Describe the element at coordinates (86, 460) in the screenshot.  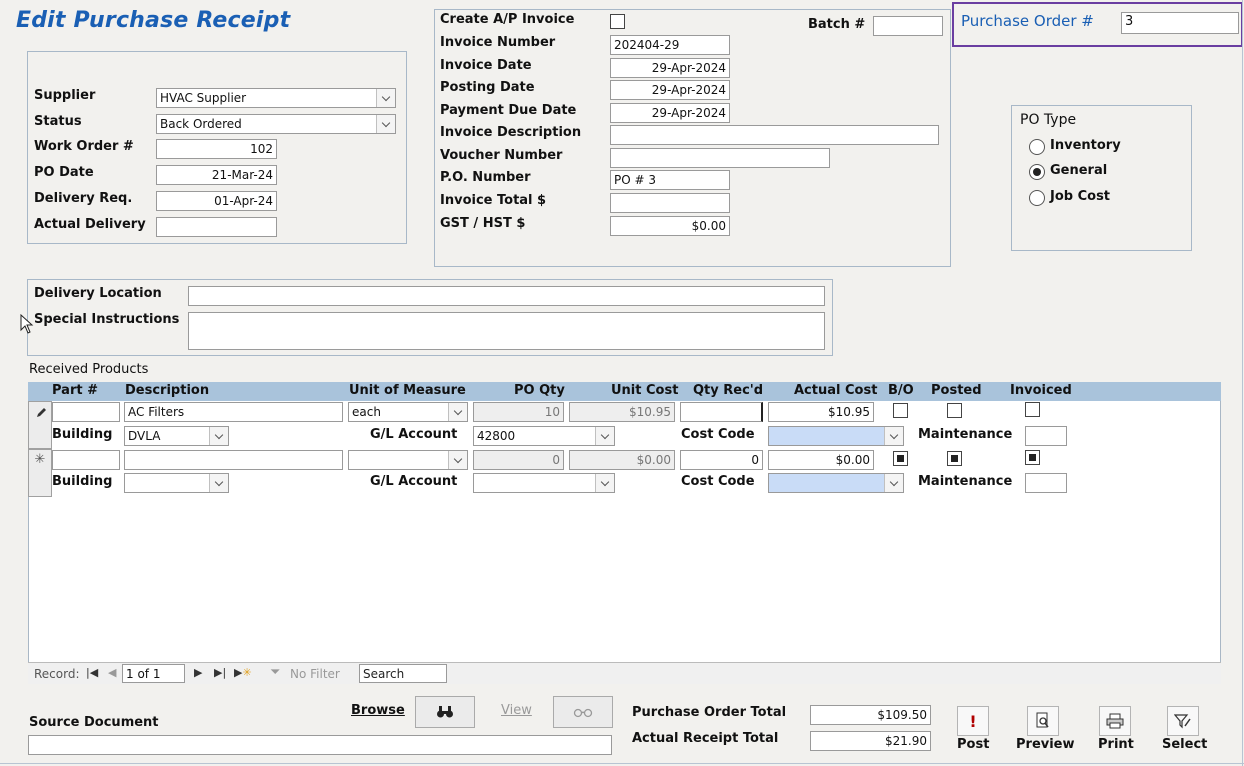
I see `row2-part-field` at that location.